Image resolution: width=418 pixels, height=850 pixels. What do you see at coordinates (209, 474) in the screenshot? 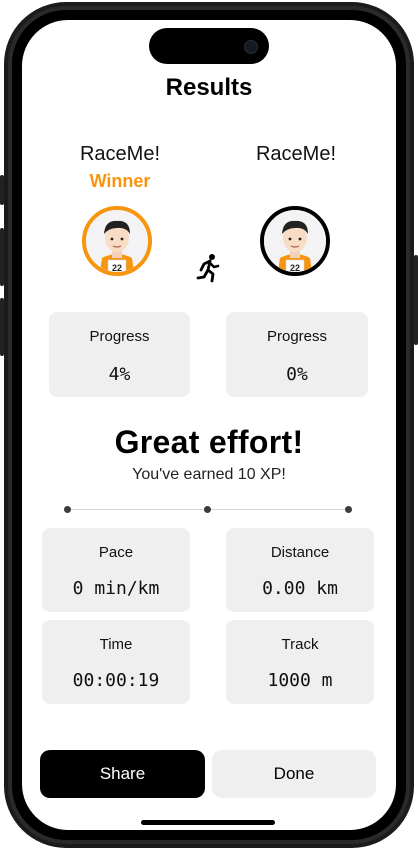
I see `xp-message: You've earned 10 XP!` at bounding box center [209, 474].